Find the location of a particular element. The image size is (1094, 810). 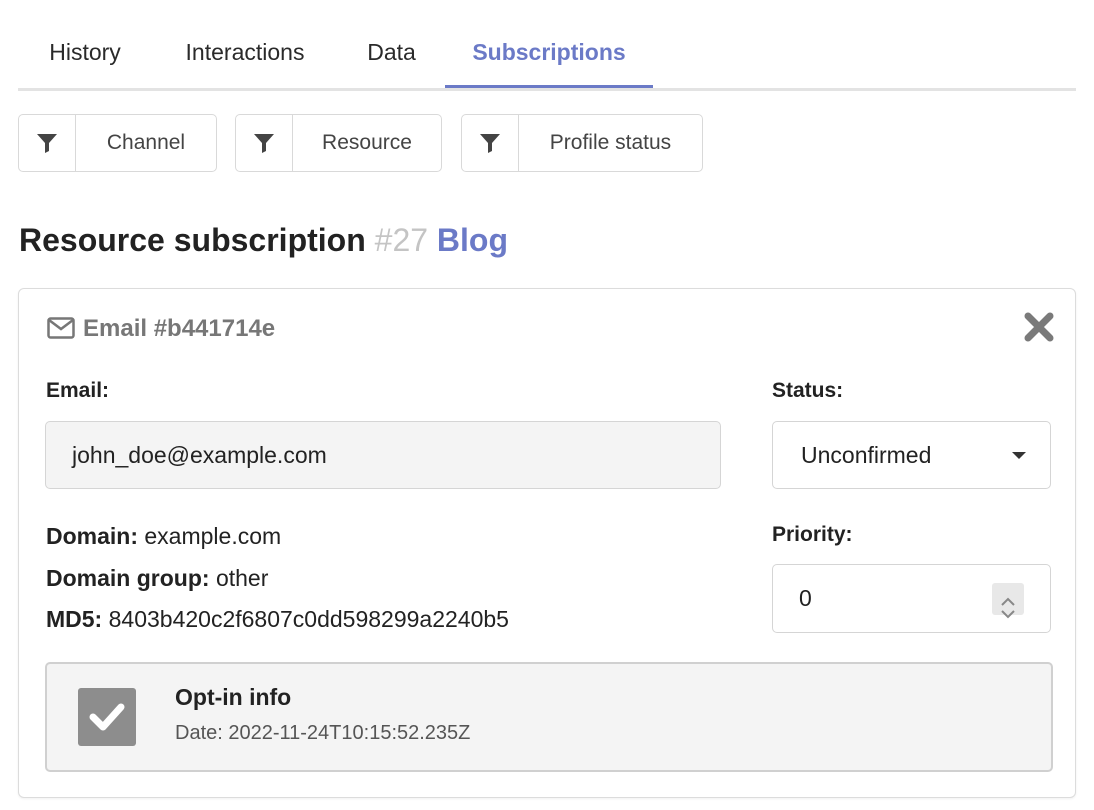

status-select: Unconfirmed is located at coordinates (911, 455).